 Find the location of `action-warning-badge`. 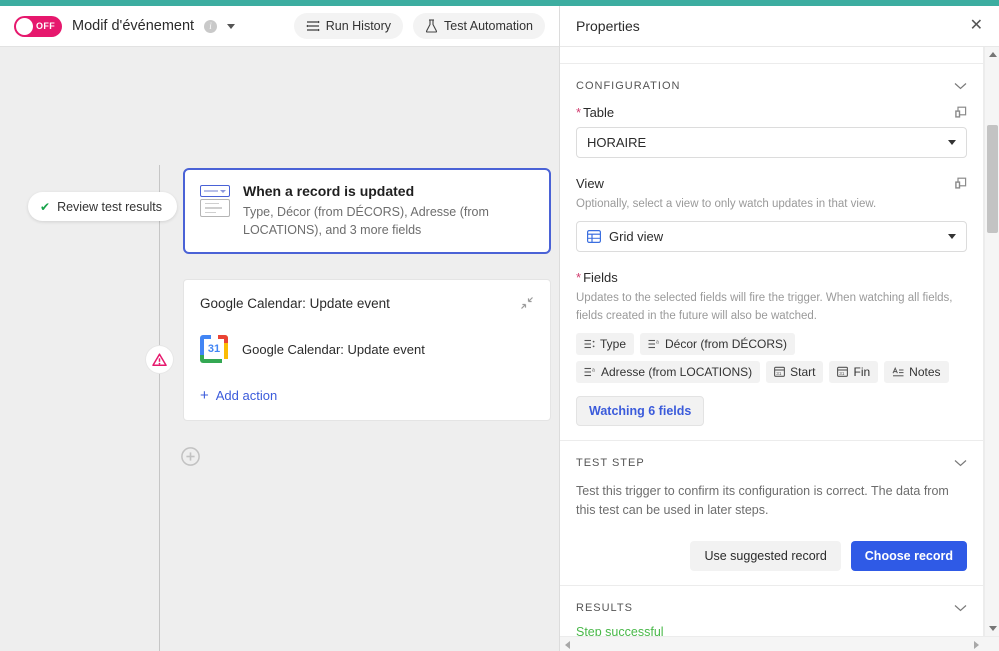

action-warning-badge is located at coordinates (159, 359).